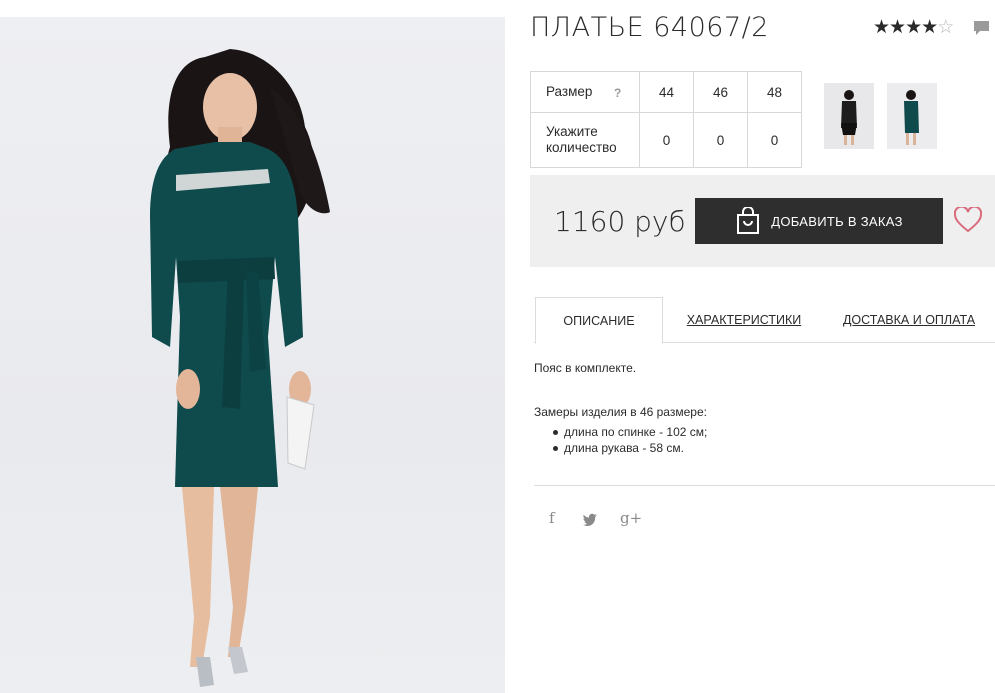 The width and height of the screenshot is (995, 693). Describe the element at coordinates (590, 519) in the screenshot. I see `twitter-icon` at that location.